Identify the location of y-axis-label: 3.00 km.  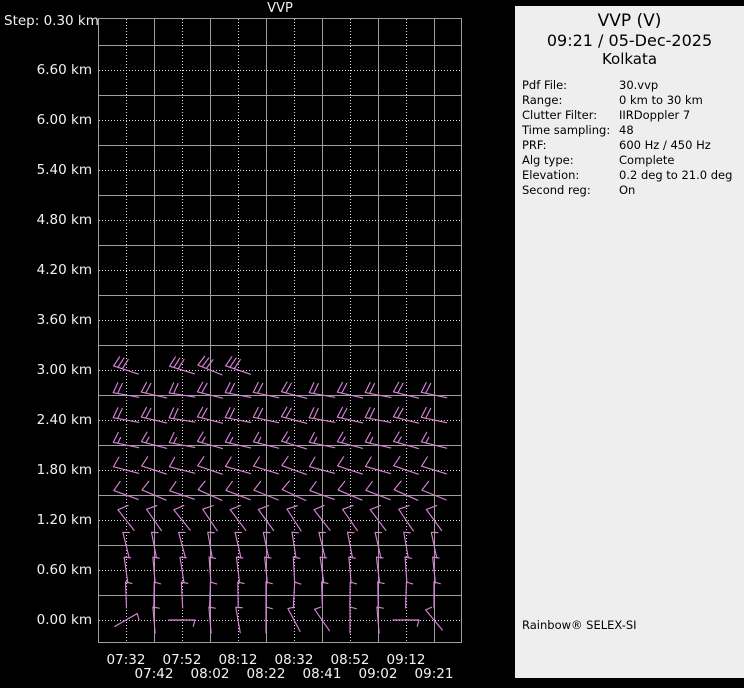
(64, 370).